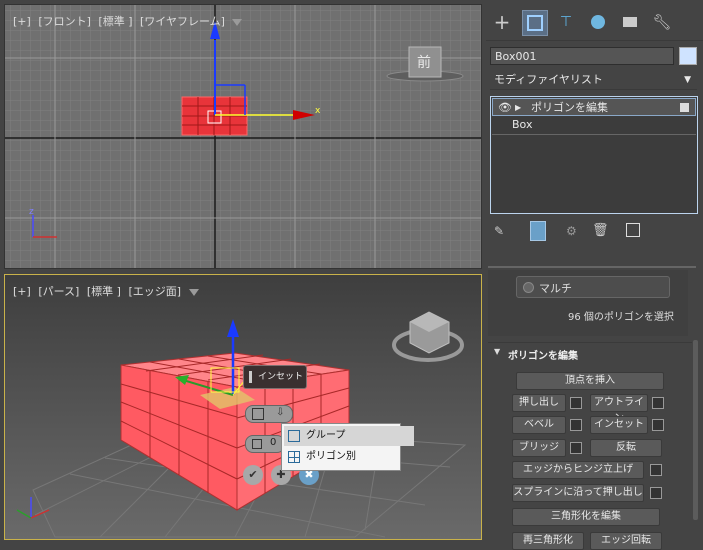  Describe the element at coordinates (566, 22) in the screenshot. I see `hierarchy-tab-icon: ⊤` at that location.